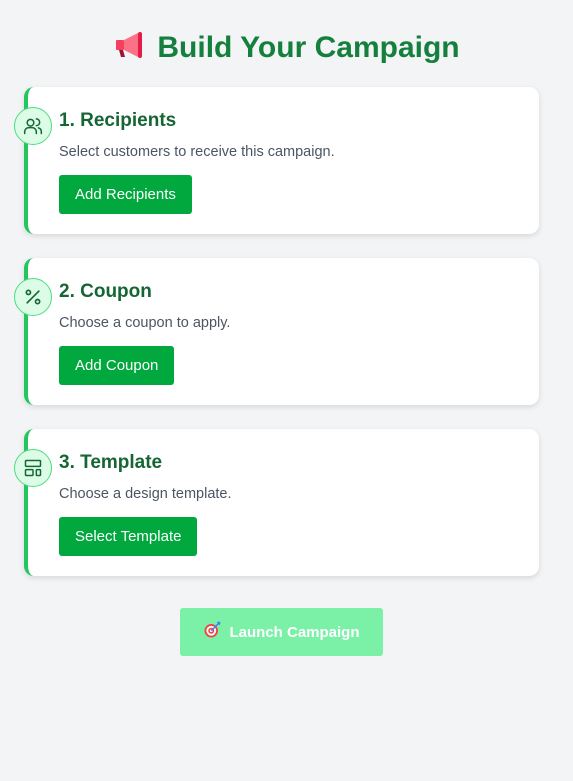 The image size is (573, 781). What do you see at coordinates (118, 120) in the screenshot?
I see `step-title: 1. Recipients` at bounding box center [118, 120].